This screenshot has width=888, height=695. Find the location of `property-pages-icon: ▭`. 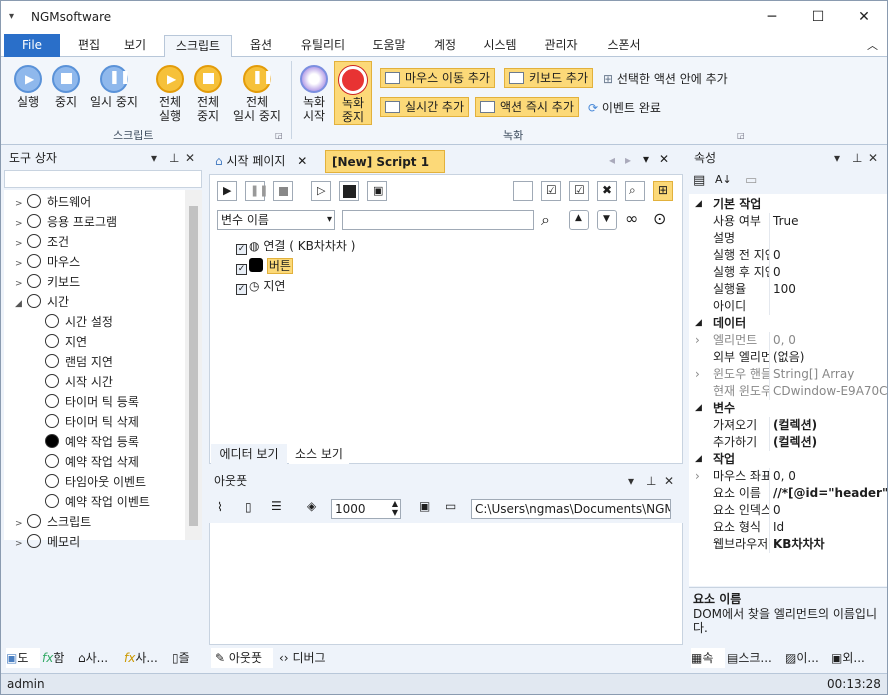

property-pages-icon: ▭ is located at coordinates (751, 180).